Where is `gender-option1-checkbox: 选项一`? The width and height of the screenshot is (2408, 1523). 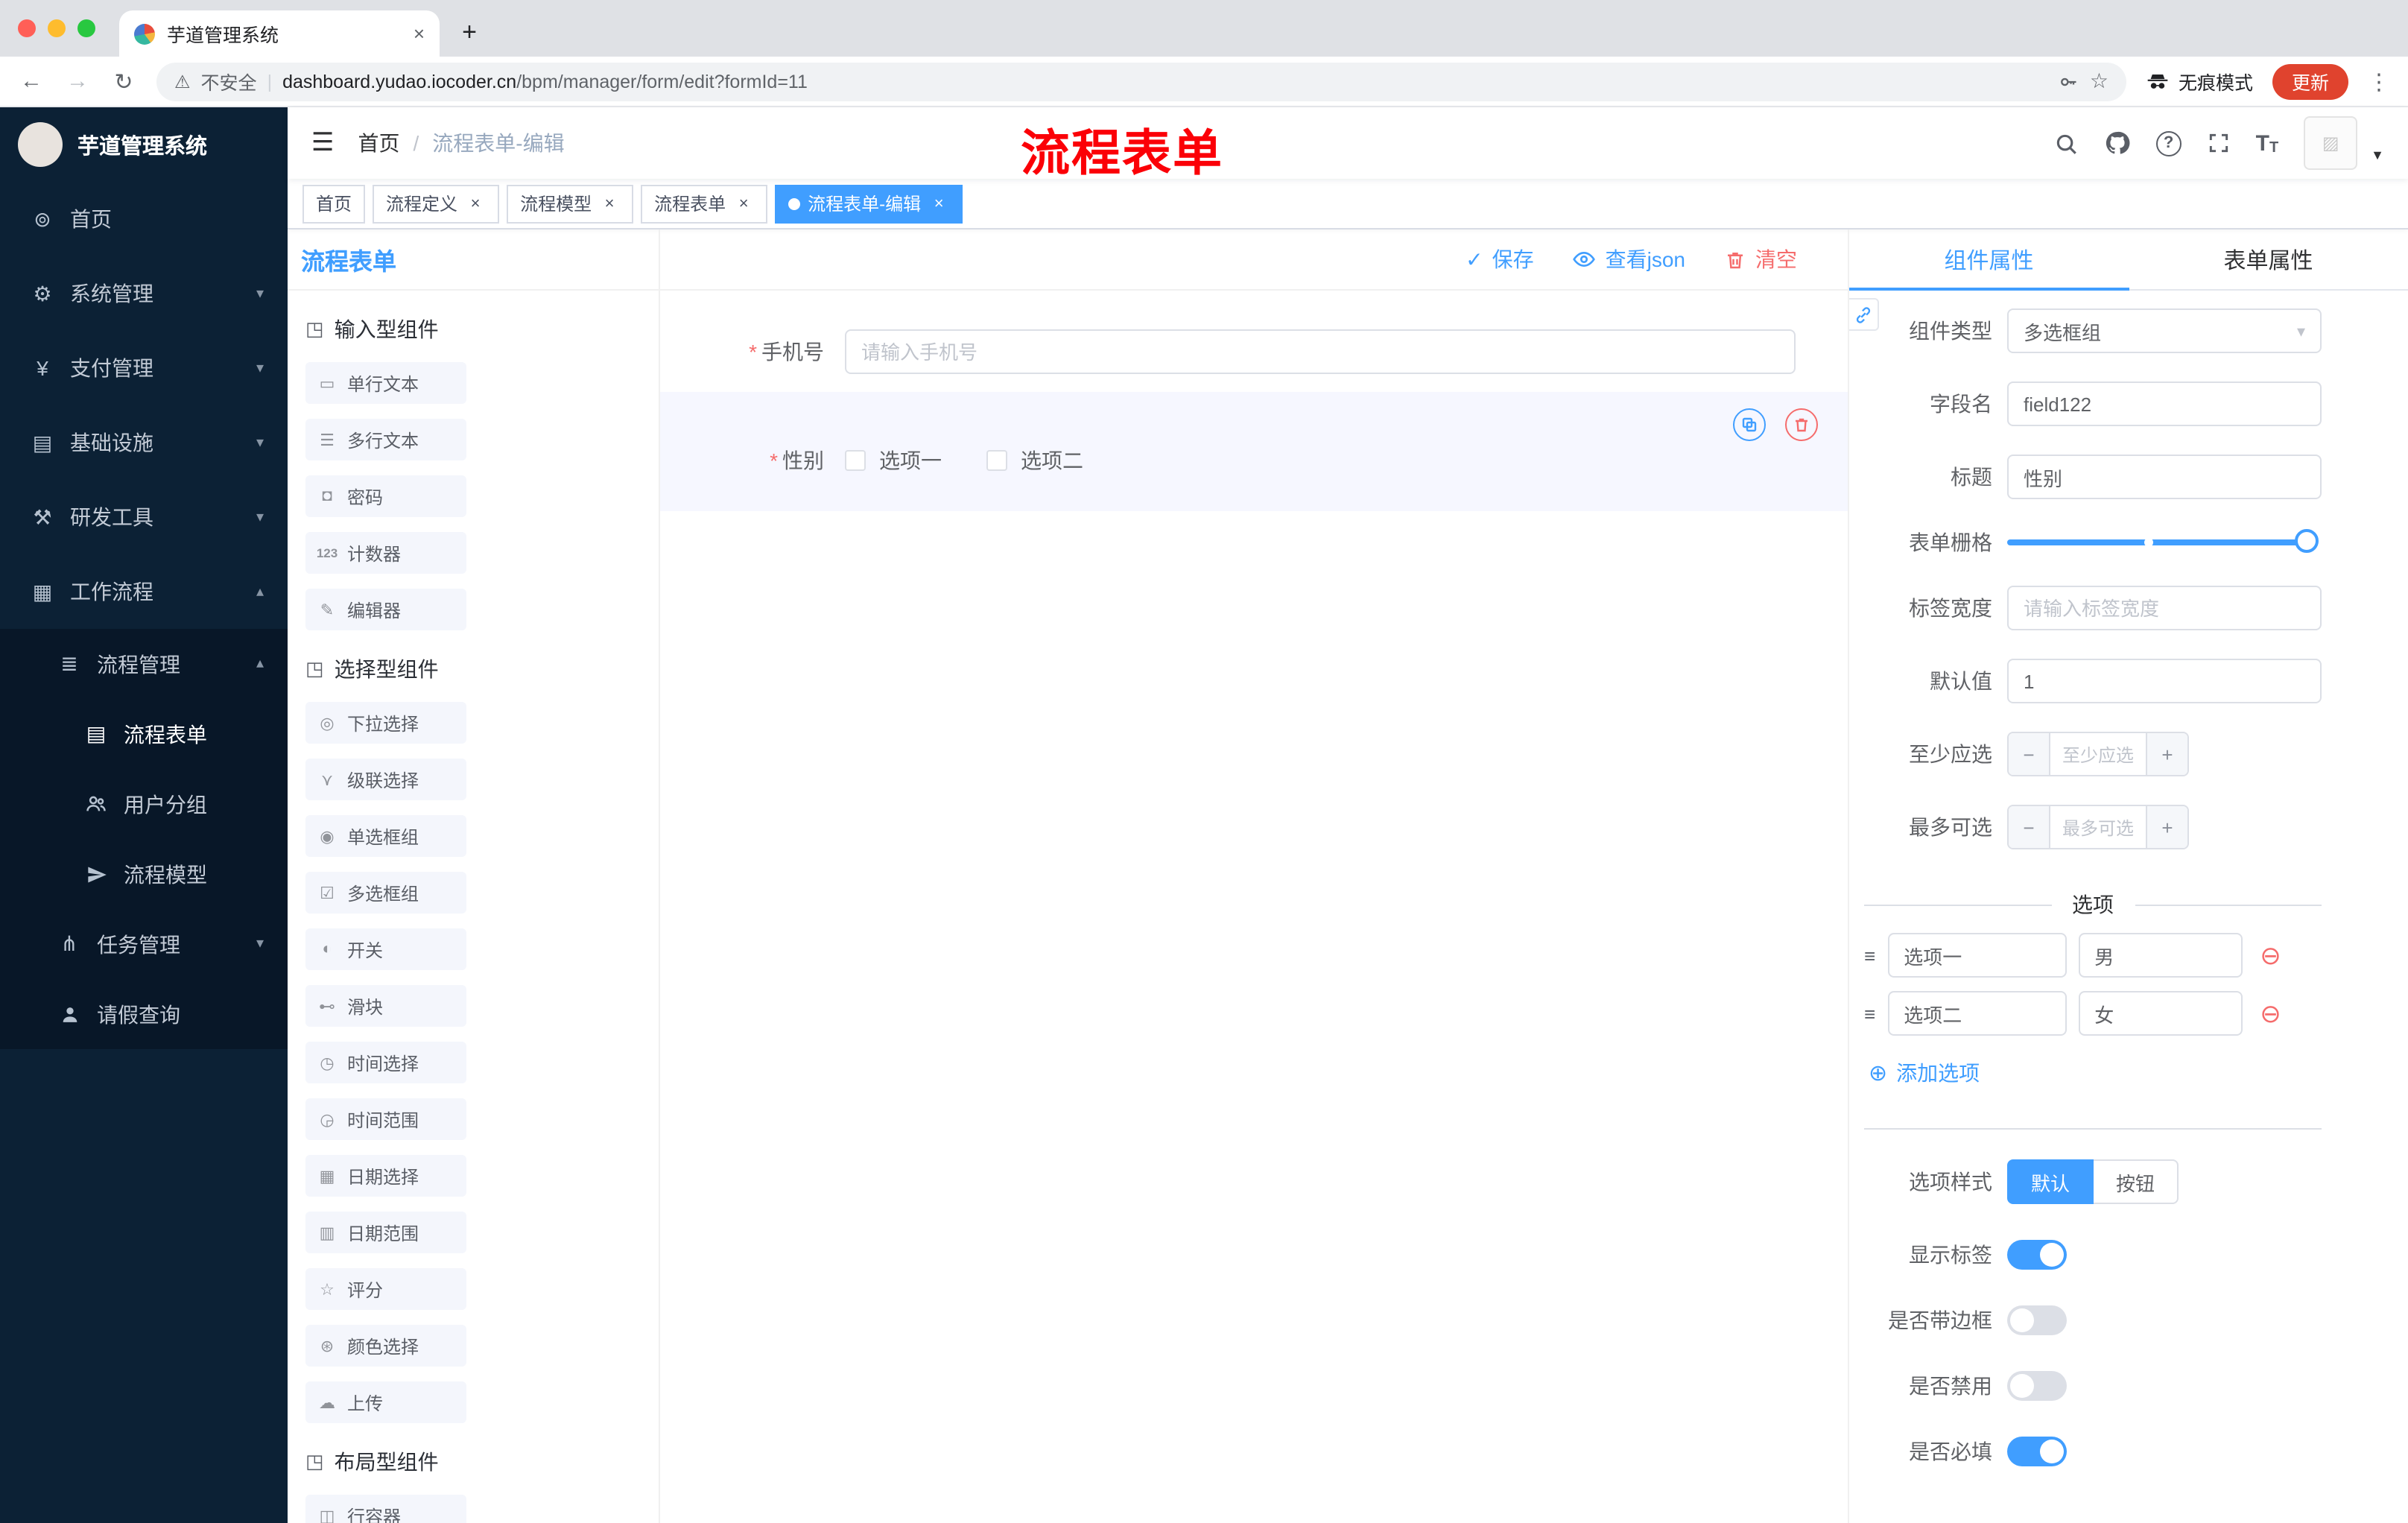
gender-option1-checkbox: 选项一 is located at coordinates (893, 461).